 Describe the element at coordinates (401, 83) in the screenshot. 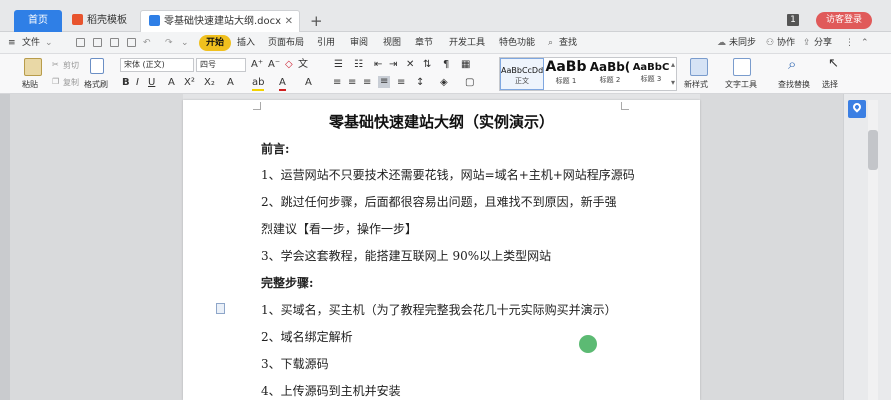

I see `distributed-icon: ≡` at that location.